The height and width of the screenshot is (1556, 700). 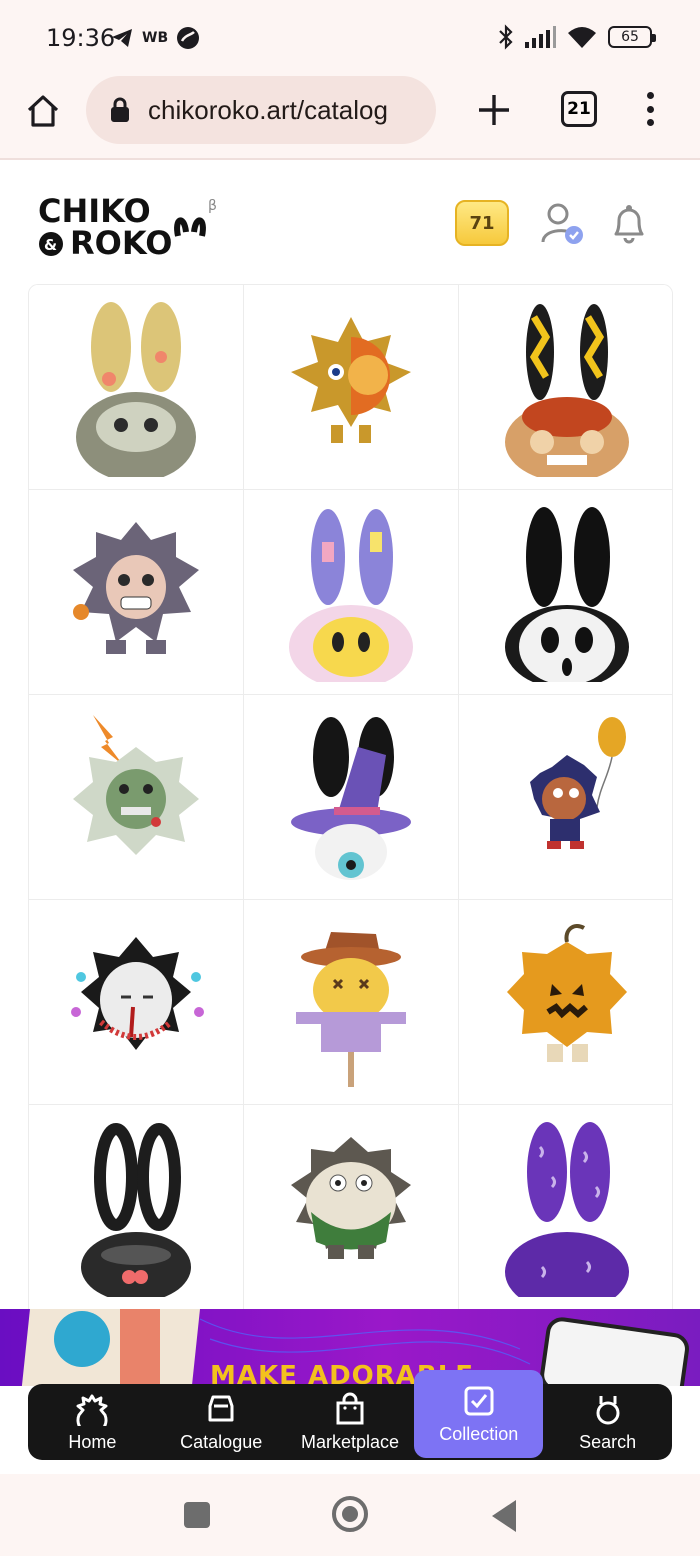 I want to click on sync-icon, so click(x=188, y=38).